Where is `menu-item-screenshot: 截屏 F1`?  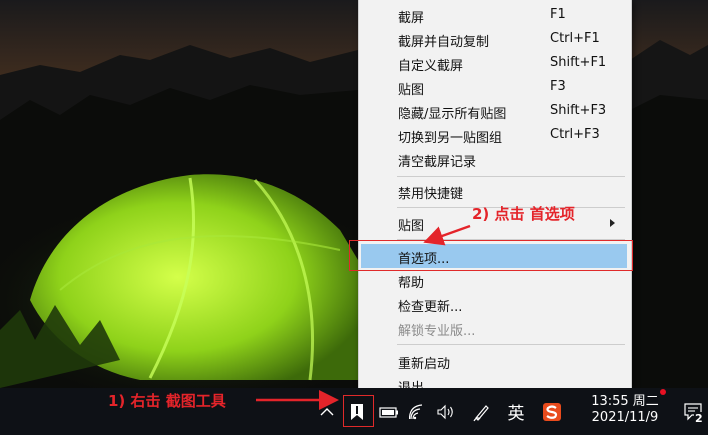 menu-item-screenshot: 截屏 F1 is located at coordinates (494, 15).